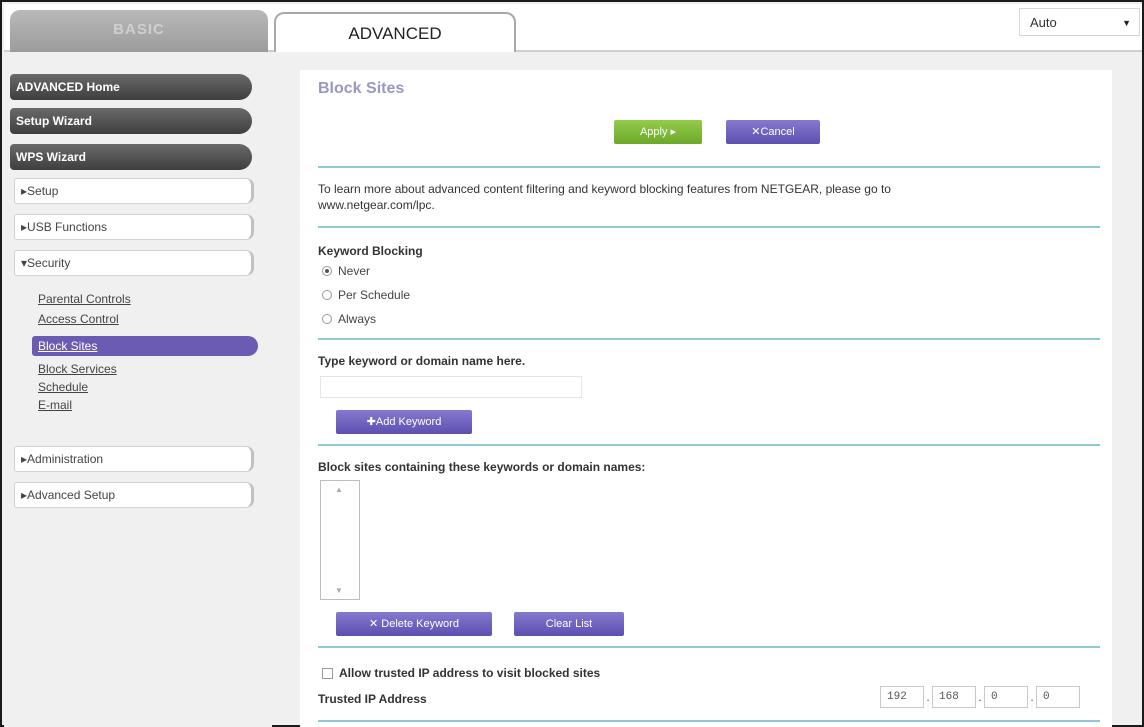  Describe the element at coordinates (134, 495) in the screenshot. I see `sidebar-section-advanced-setup: ▸Advanced Setup` at that location.